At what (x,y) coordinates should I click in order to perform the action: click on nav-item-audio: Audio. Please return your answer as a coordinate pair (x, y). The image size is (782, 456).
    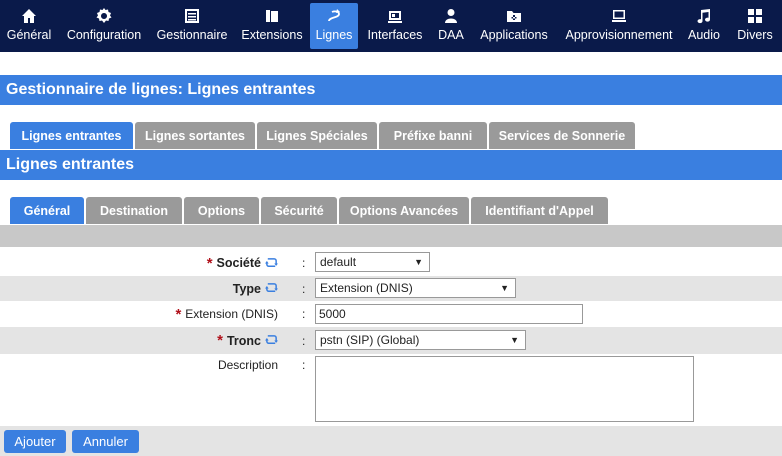
    Looking at the image, I should click on (704, 26).